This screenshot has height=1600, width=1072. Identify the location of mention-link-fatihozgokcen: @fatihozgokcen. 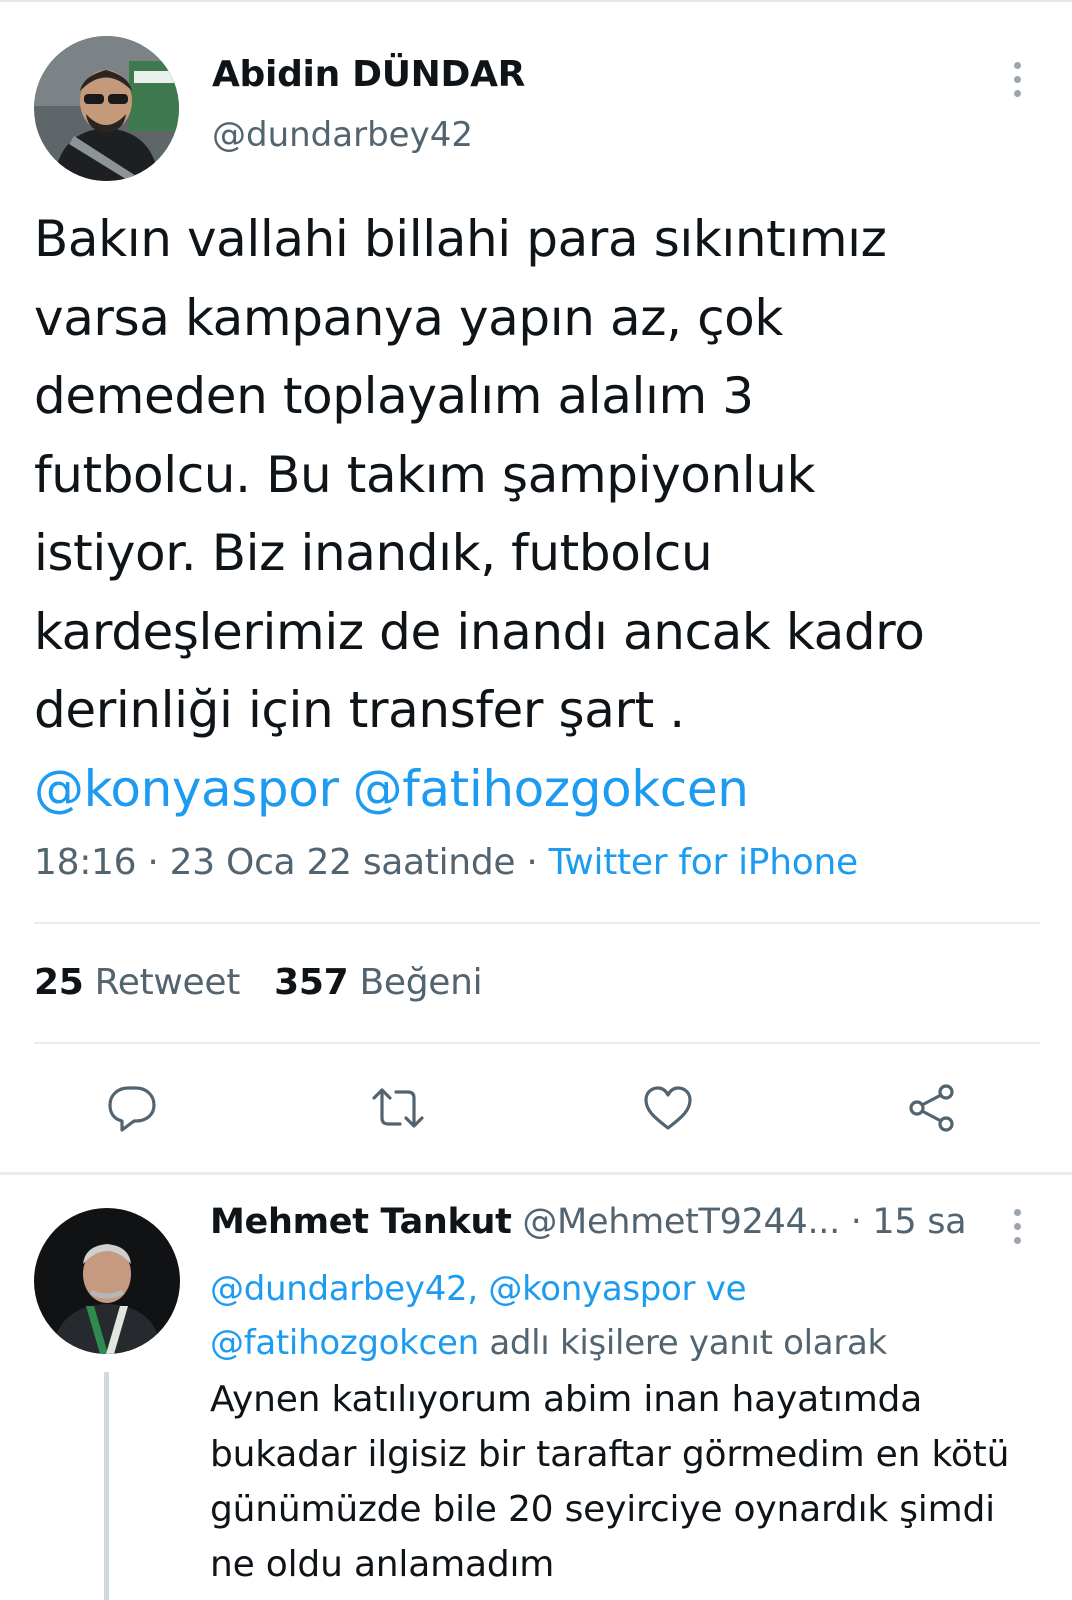
(551, 789).